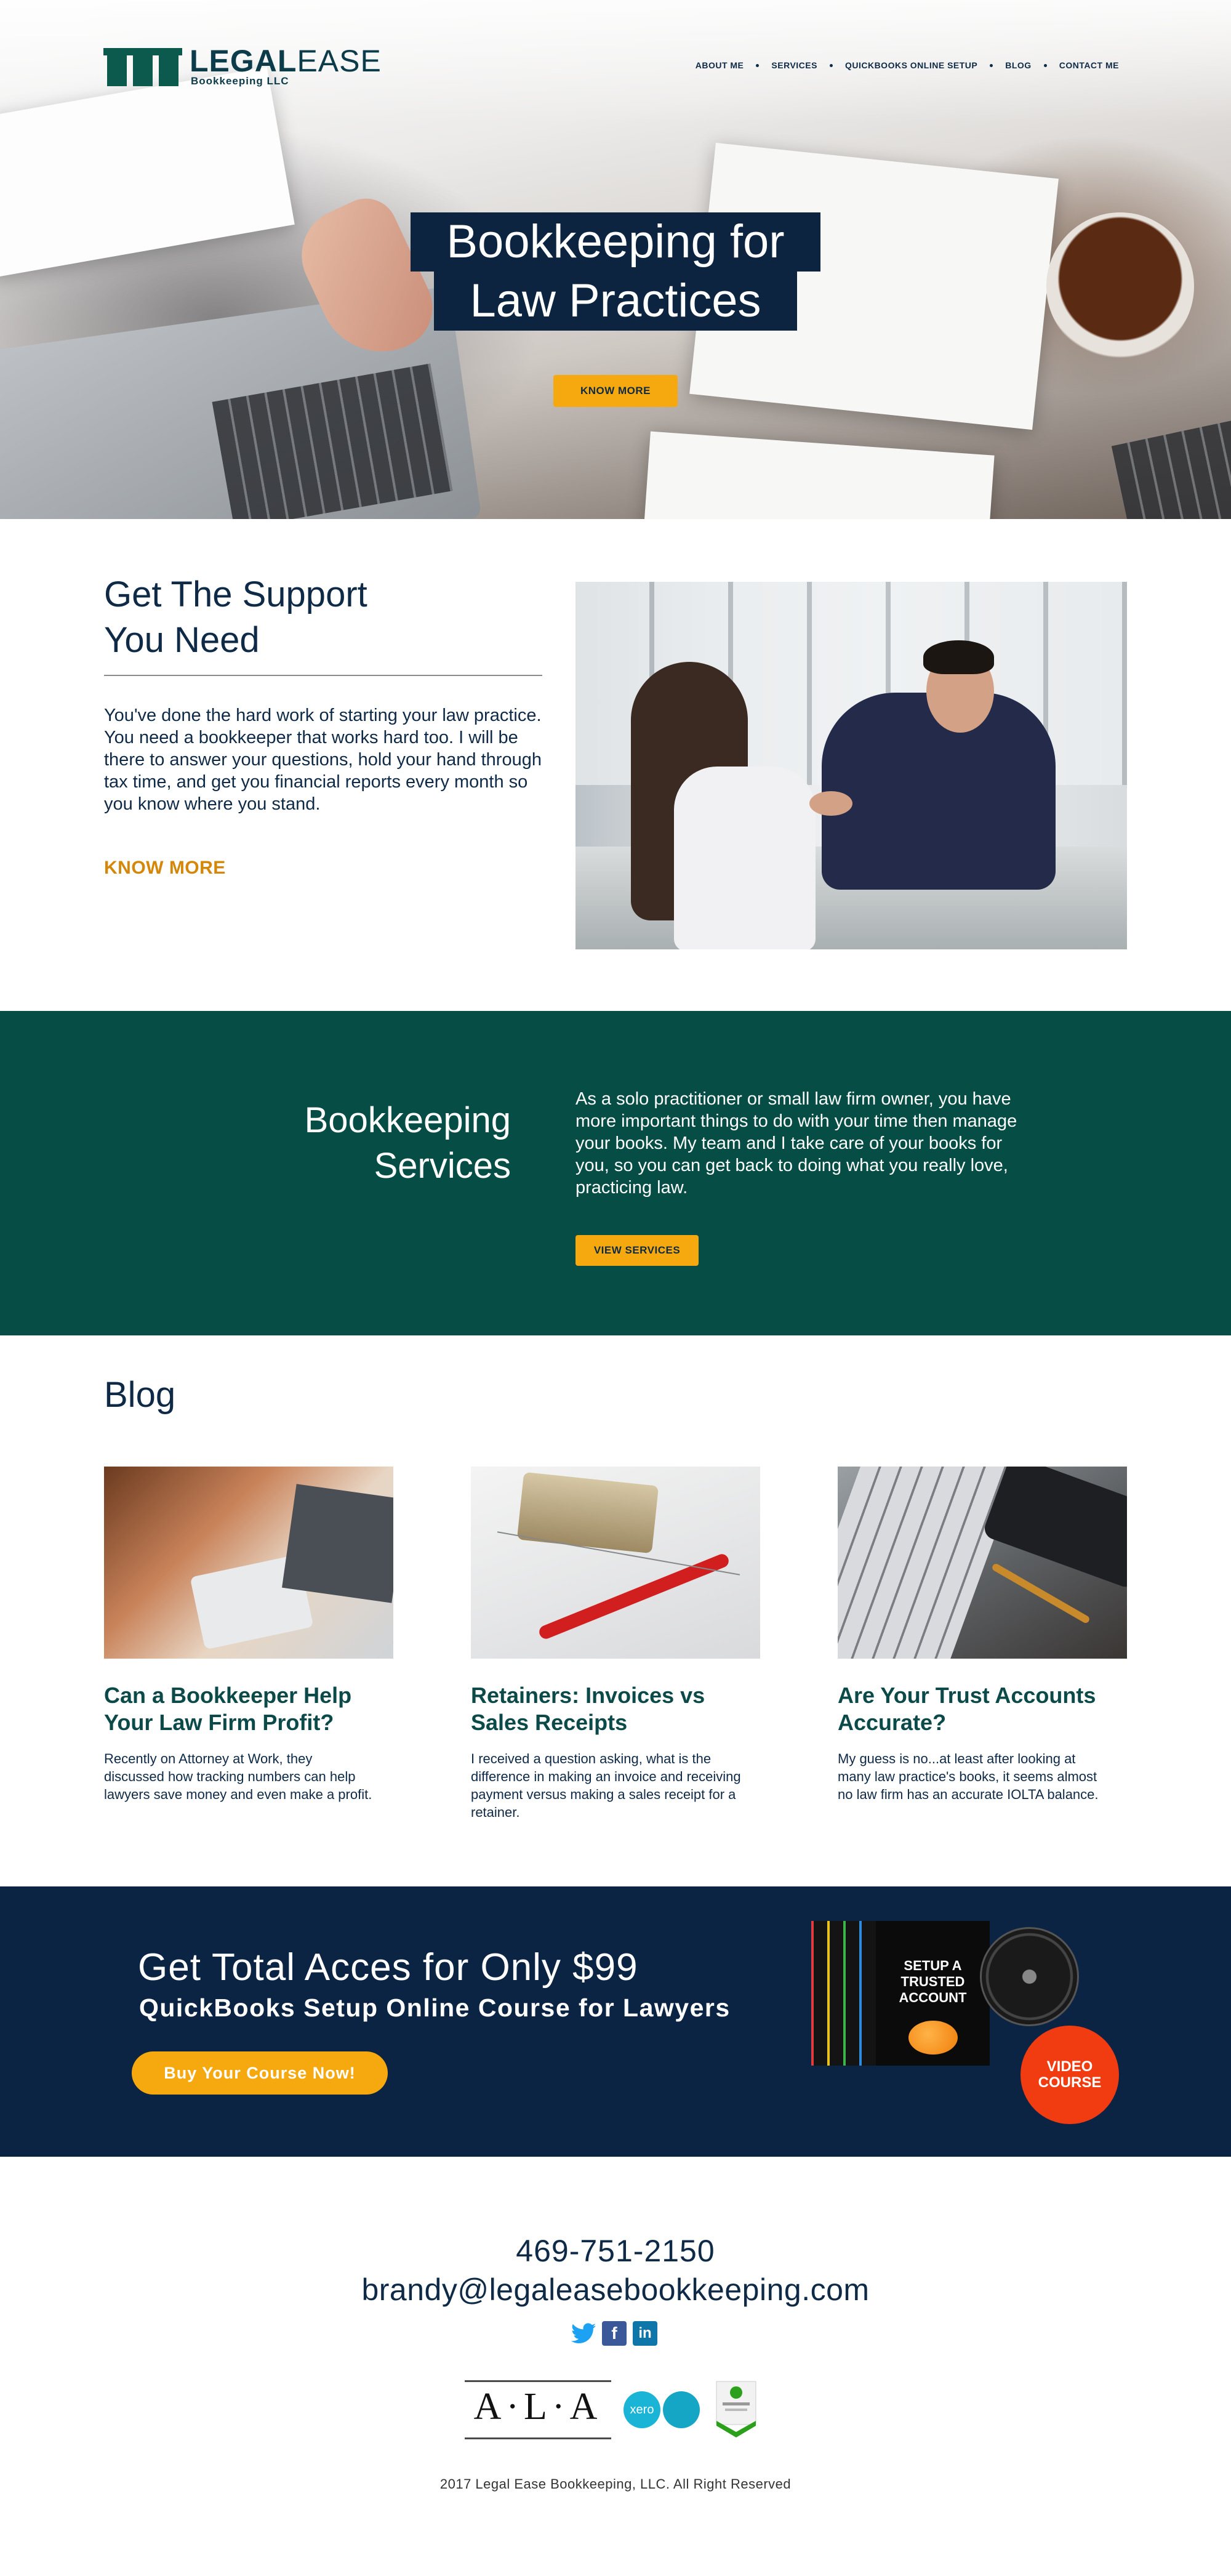  What do you see at coordinates (615, 1563) in the screenshot?
I see `retainer-agreement-photo` at bounding box center [615, 1563].